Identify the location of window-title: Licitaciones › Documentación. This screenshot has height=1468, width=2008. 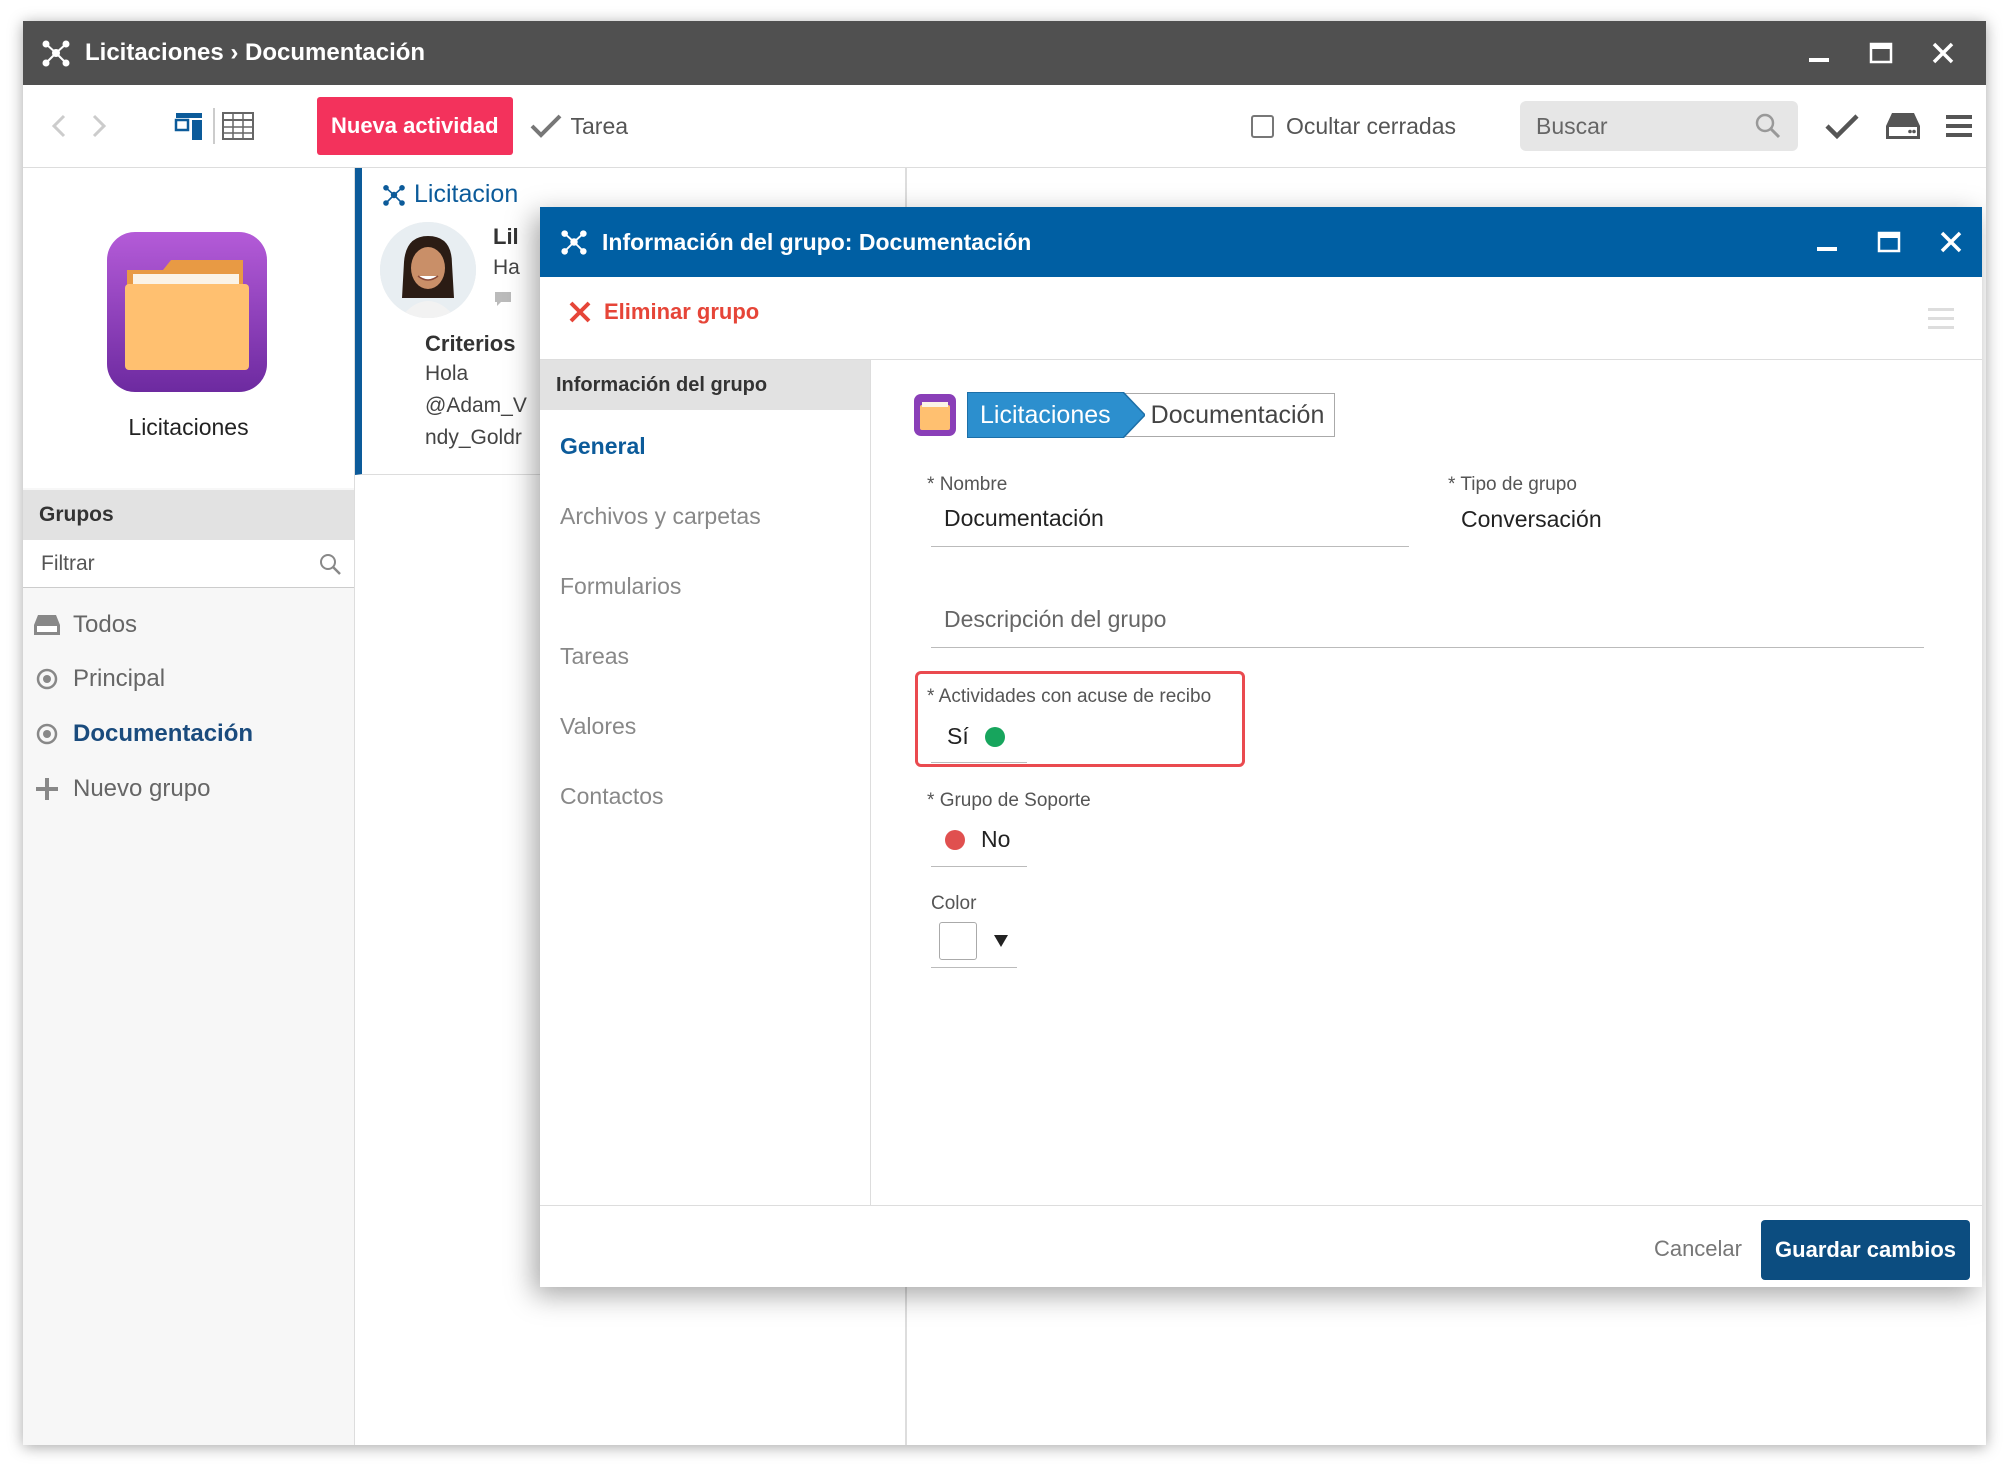
(255, 52).